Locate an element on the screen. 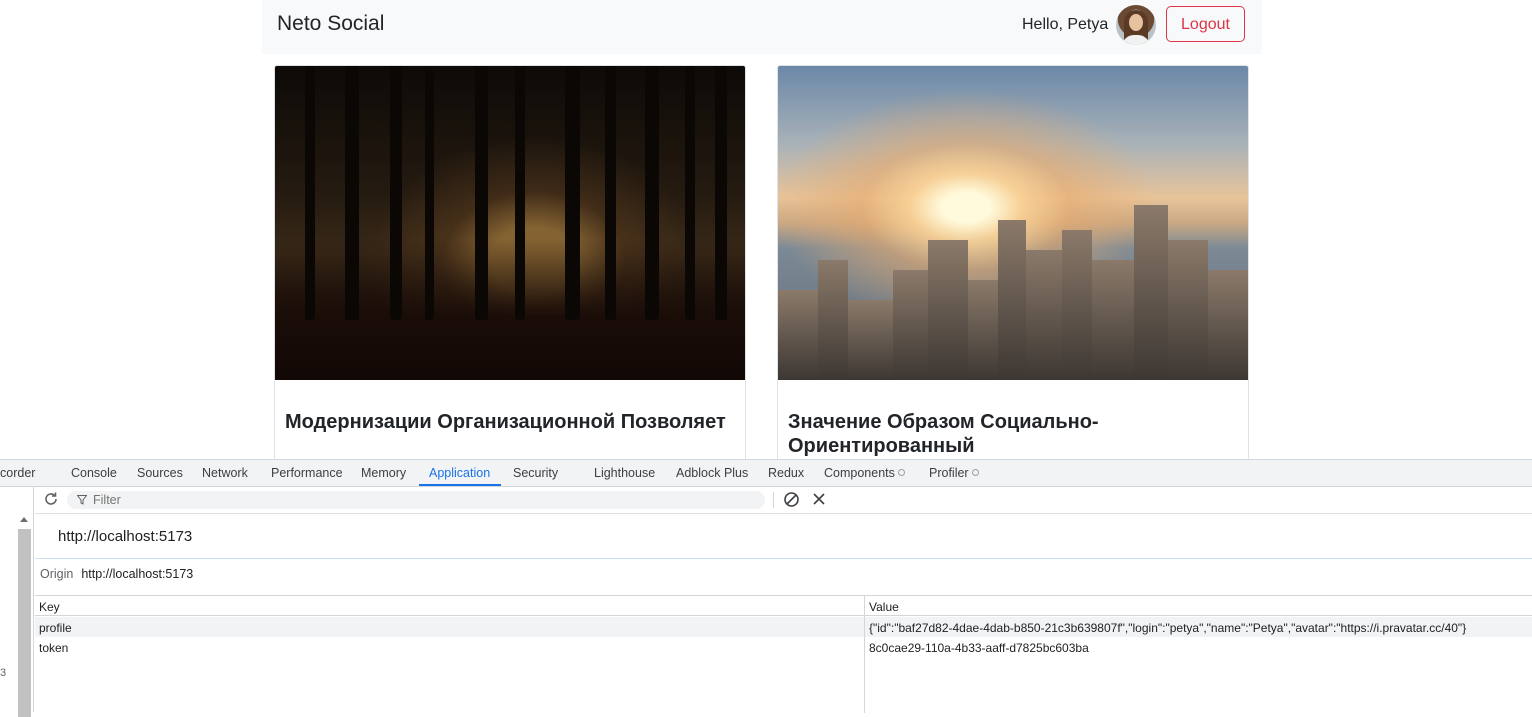  filter-box is located at coordinates (416, 500).